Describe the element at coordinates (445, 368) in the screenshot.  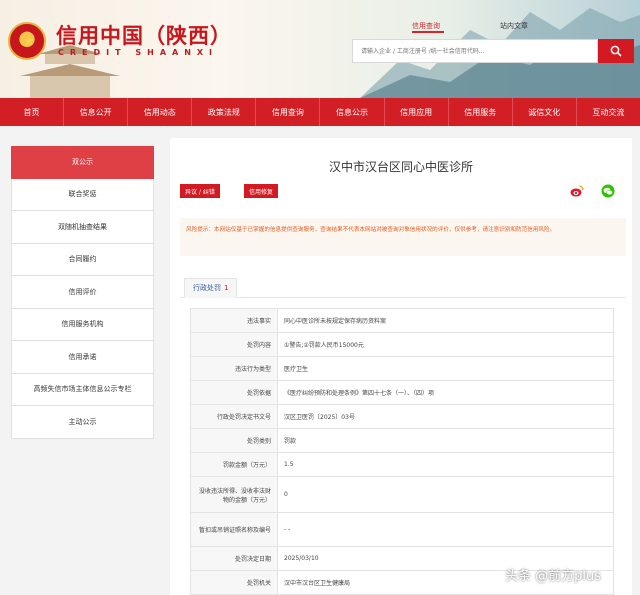
I see `row-value: 医疗卫生` at that location.